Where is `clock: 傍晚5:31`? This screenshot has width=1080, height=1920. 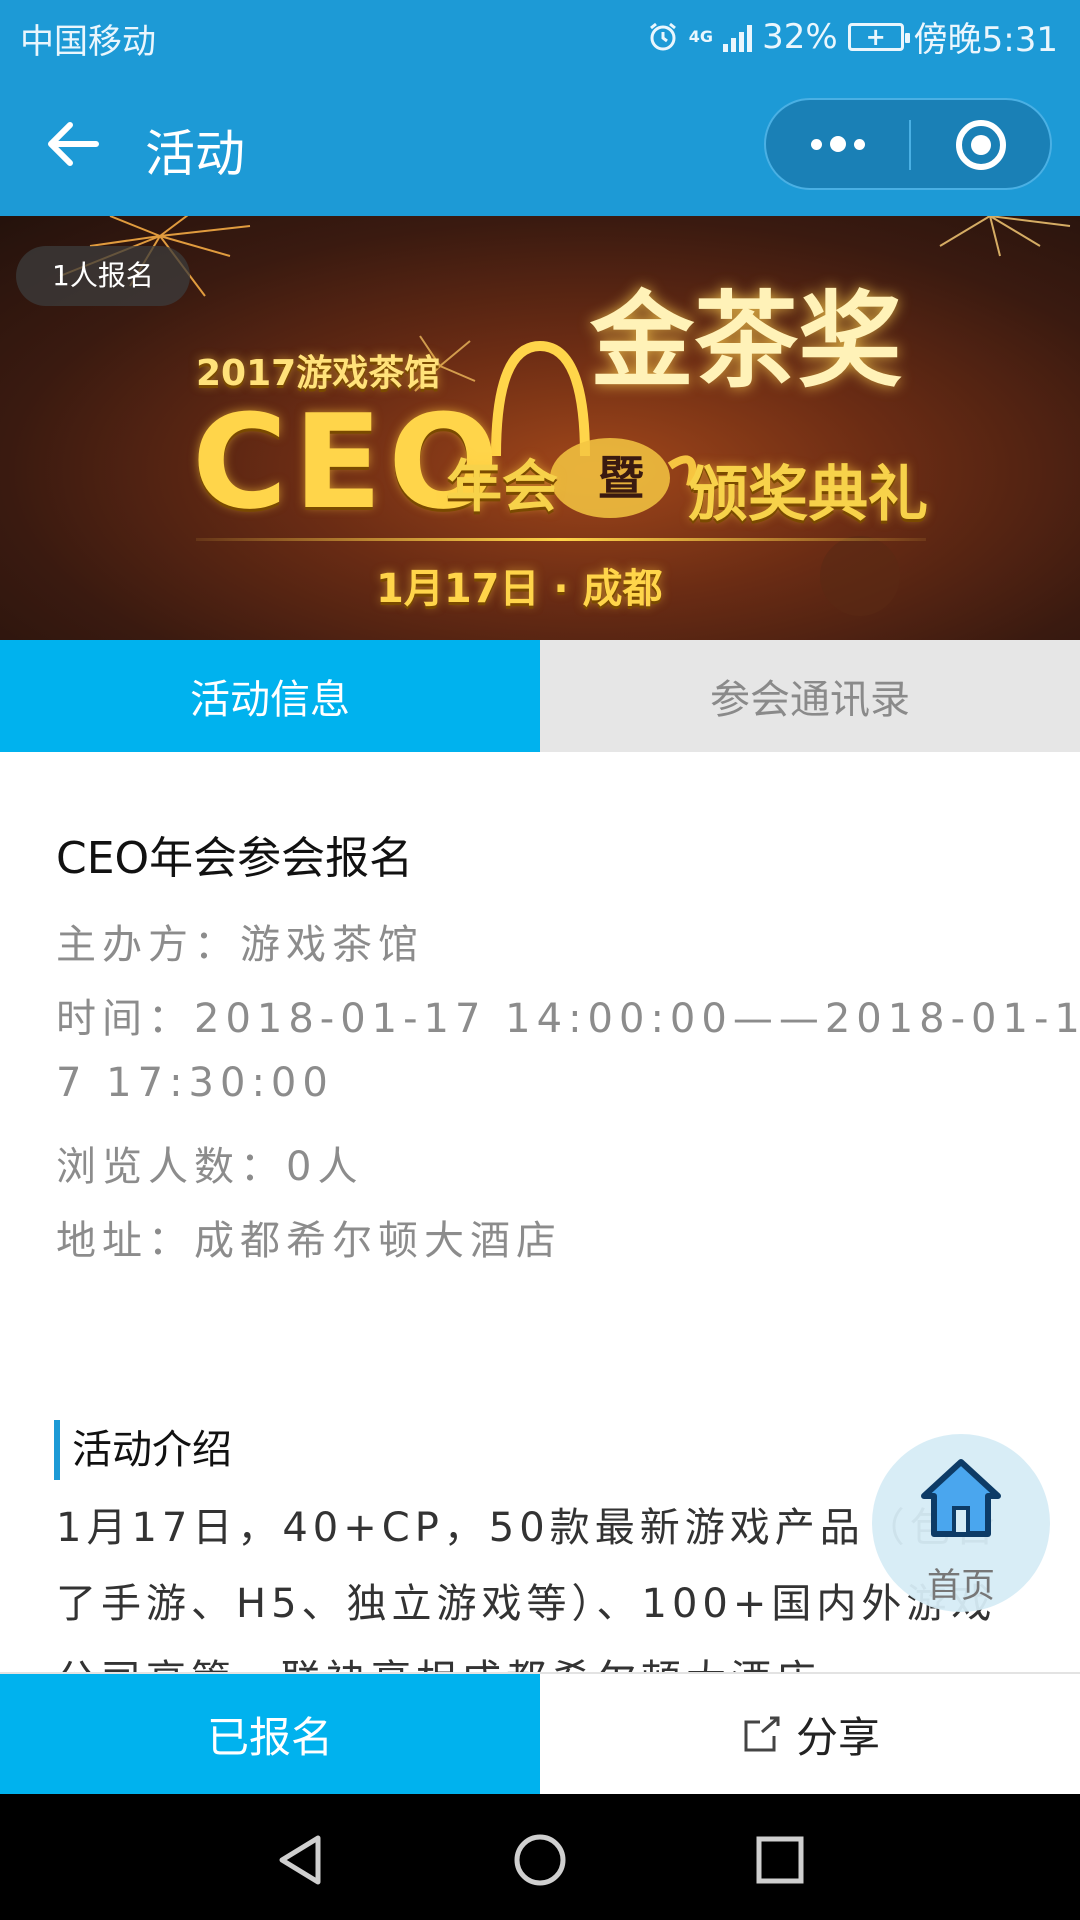
clock: 傍晚5:31 is located at coordinates (985, 40).